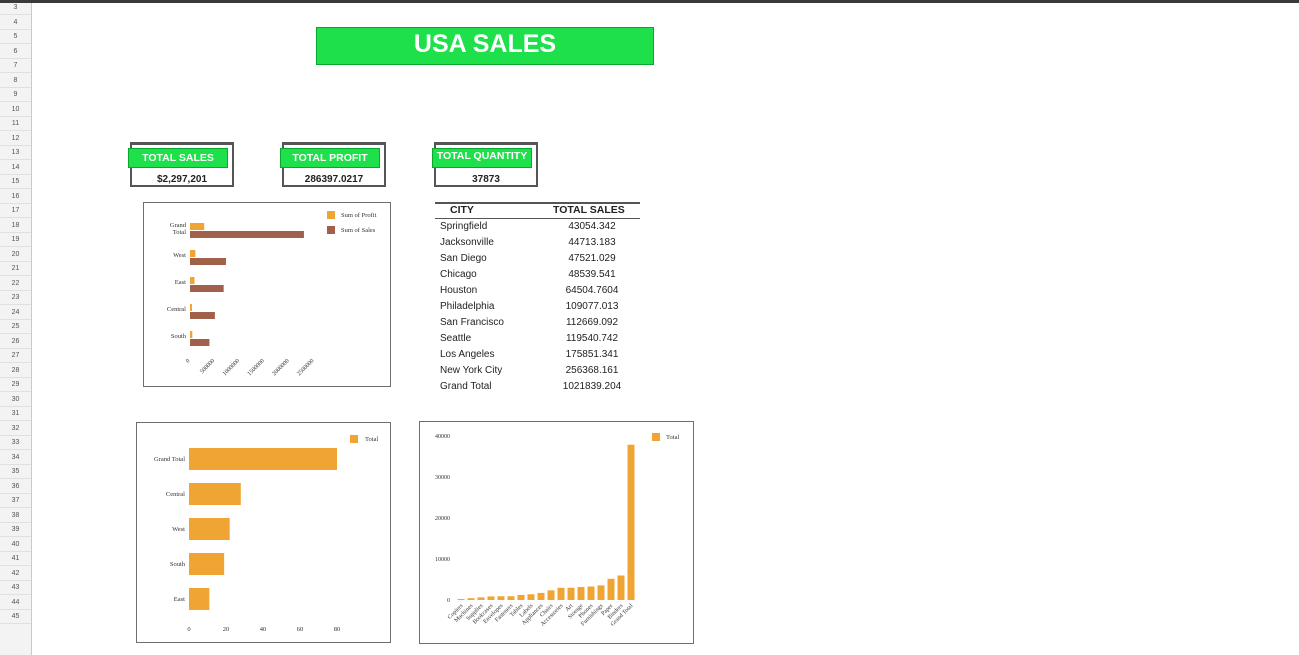  What do you see at coordinates (592, 355) in the screenshot?
I see `city-sales-cell: 175851.341` at bounding box center [592, 355].